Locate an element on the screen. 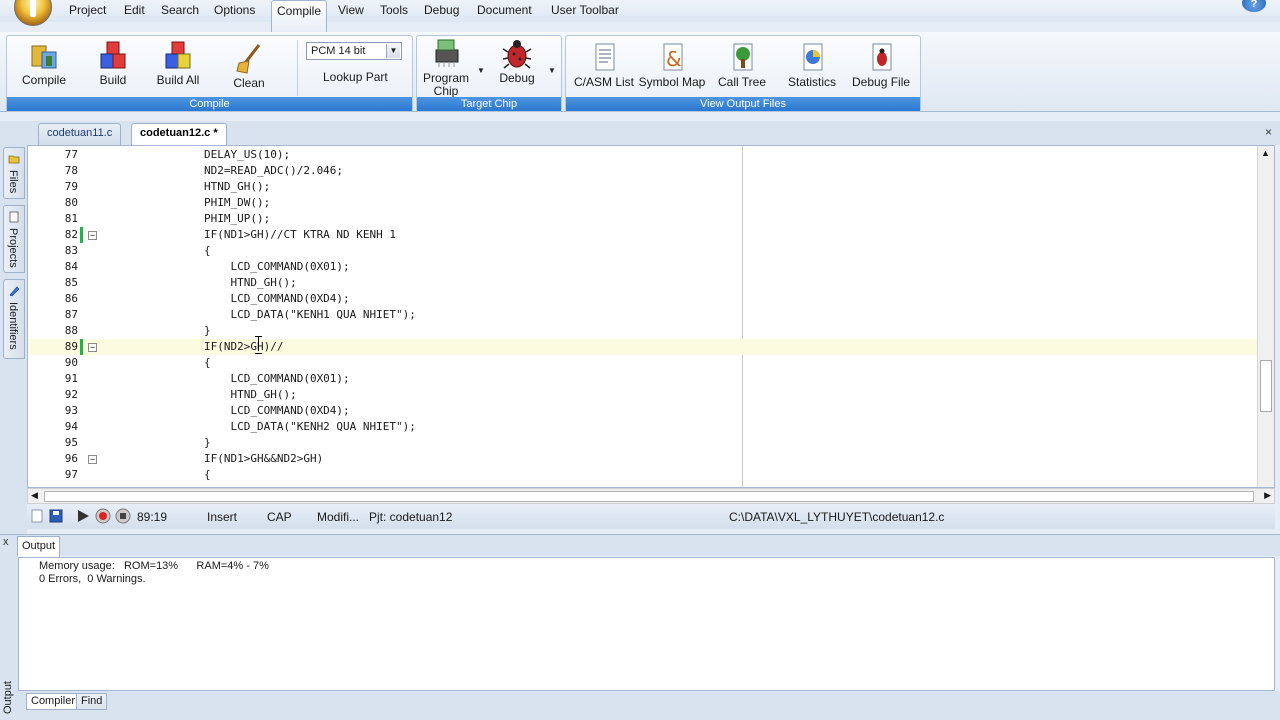  scroll-right-icon: ▶ is located at coordinates (1267, 495).